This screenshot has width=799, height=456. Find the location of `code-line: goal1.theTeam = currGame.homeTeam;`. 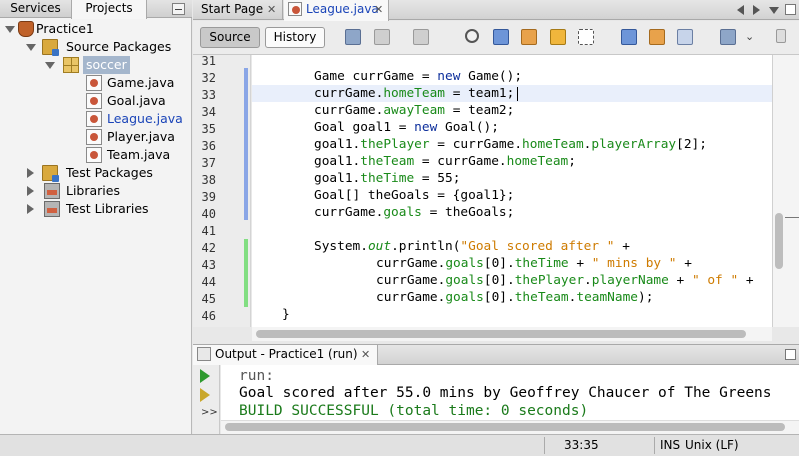

code-line: goal1.theTeam = currGame.homeTeam; is located at coordinates (445, 161).